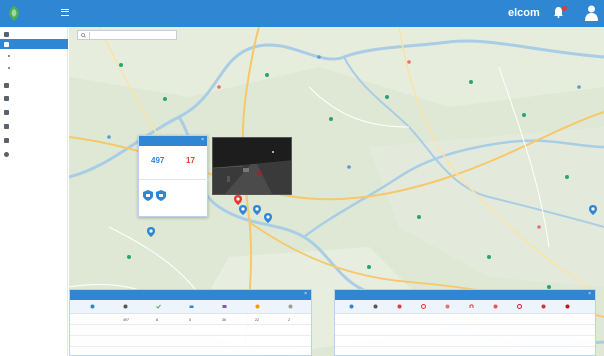 This screenshot has width=604, height=356. I want to click on table-row: 497 8 5 36 22 2, so click(190, 319).